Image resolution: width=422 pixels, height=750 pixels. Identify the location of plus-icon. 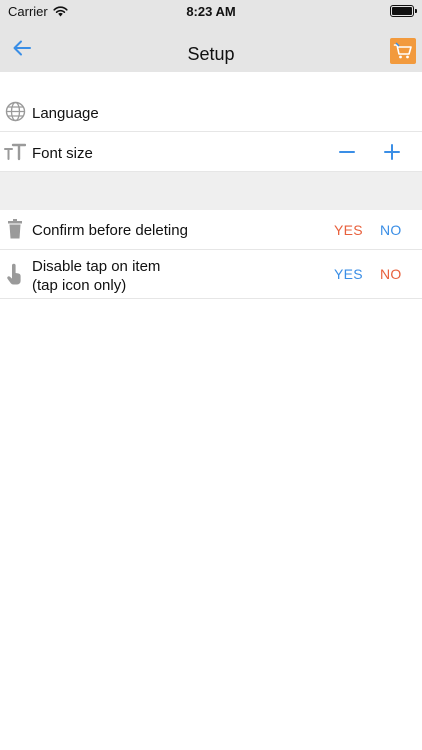
(392, 152).